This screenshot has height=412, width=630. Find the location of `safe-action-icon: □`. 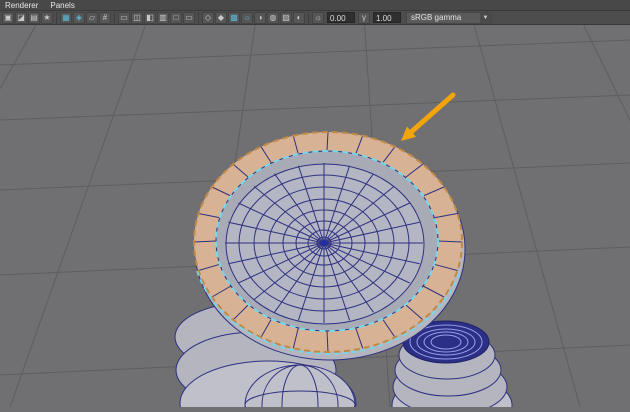

safe-action-icon: □ is located at coordinates (176, 17).